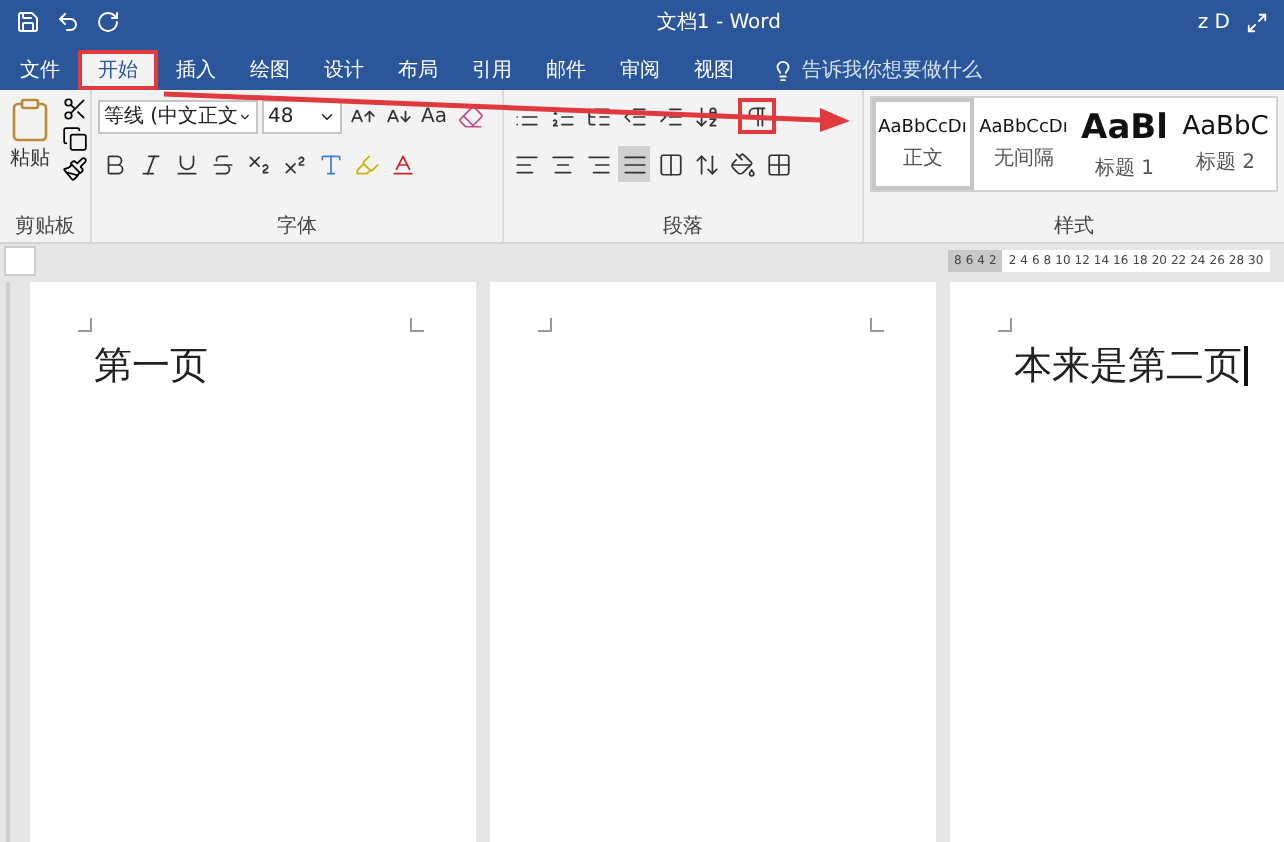 The image size is (1284, 842). Describe the element at coordinates (178, 116) in the screenshot. I see `font-name-field: 等线 (中文正文` at that location.